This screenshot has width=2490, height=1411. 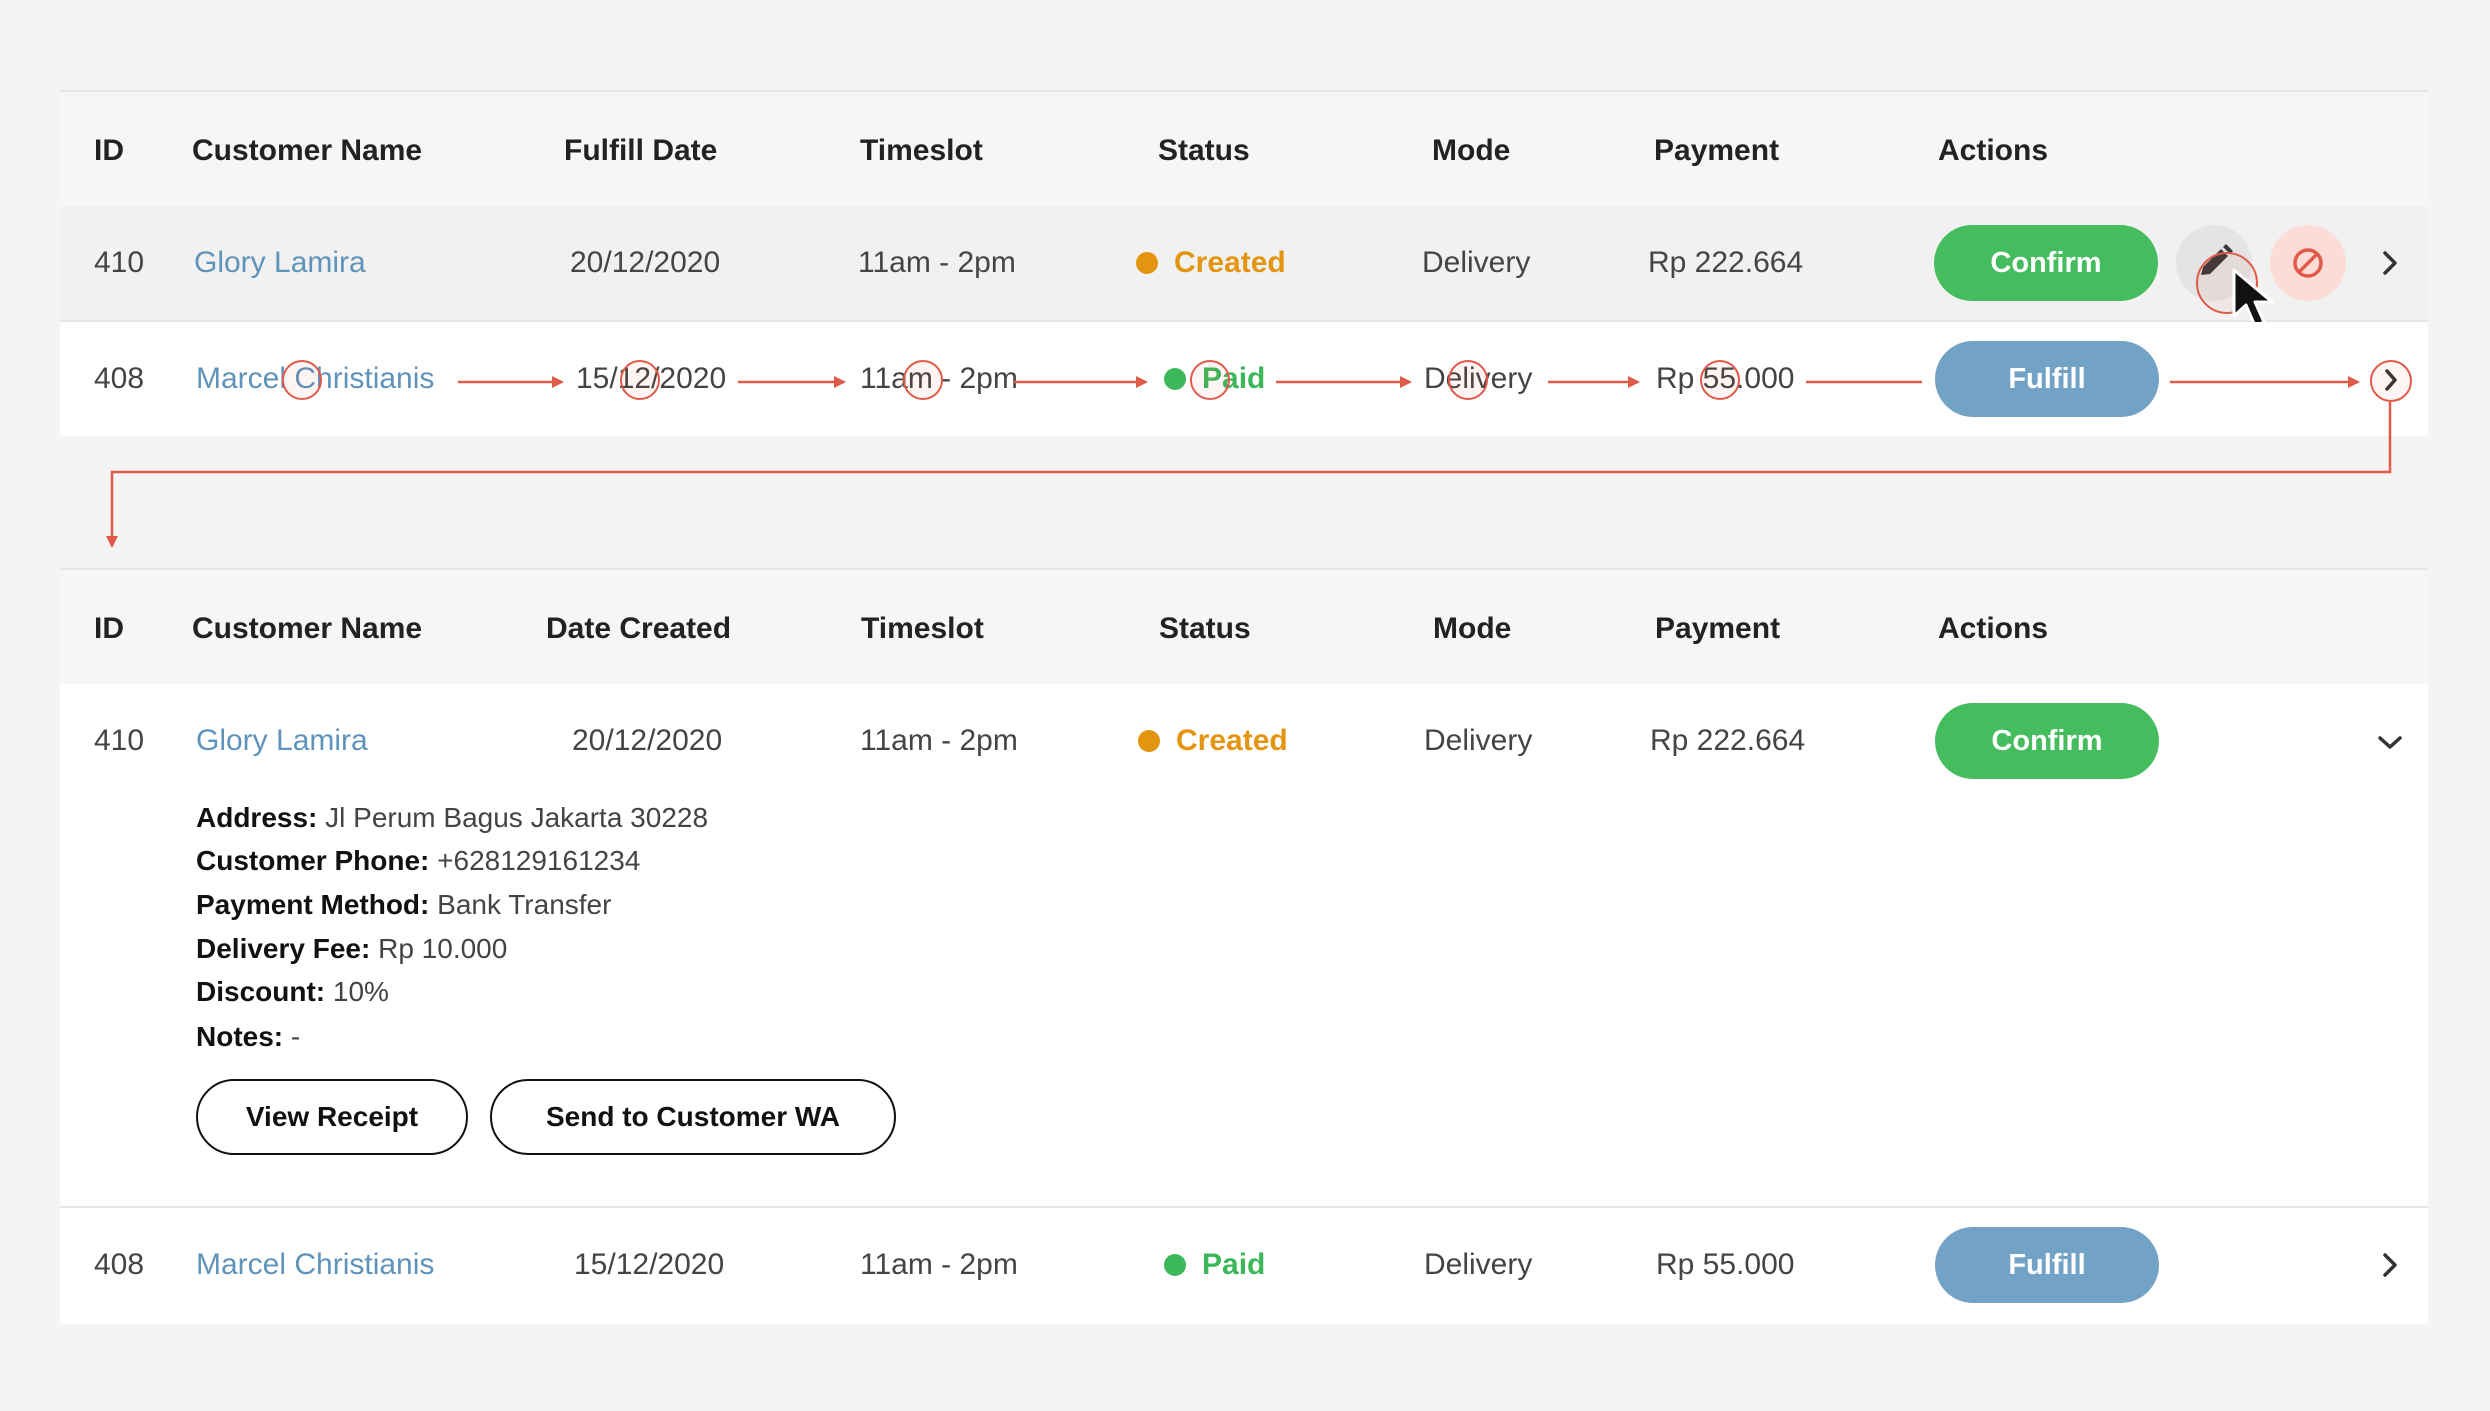 What do you see at coordinates (647, 740) in the screenshot?
I see `date-created: 20/12/2020` at bounding box center [647, 740].